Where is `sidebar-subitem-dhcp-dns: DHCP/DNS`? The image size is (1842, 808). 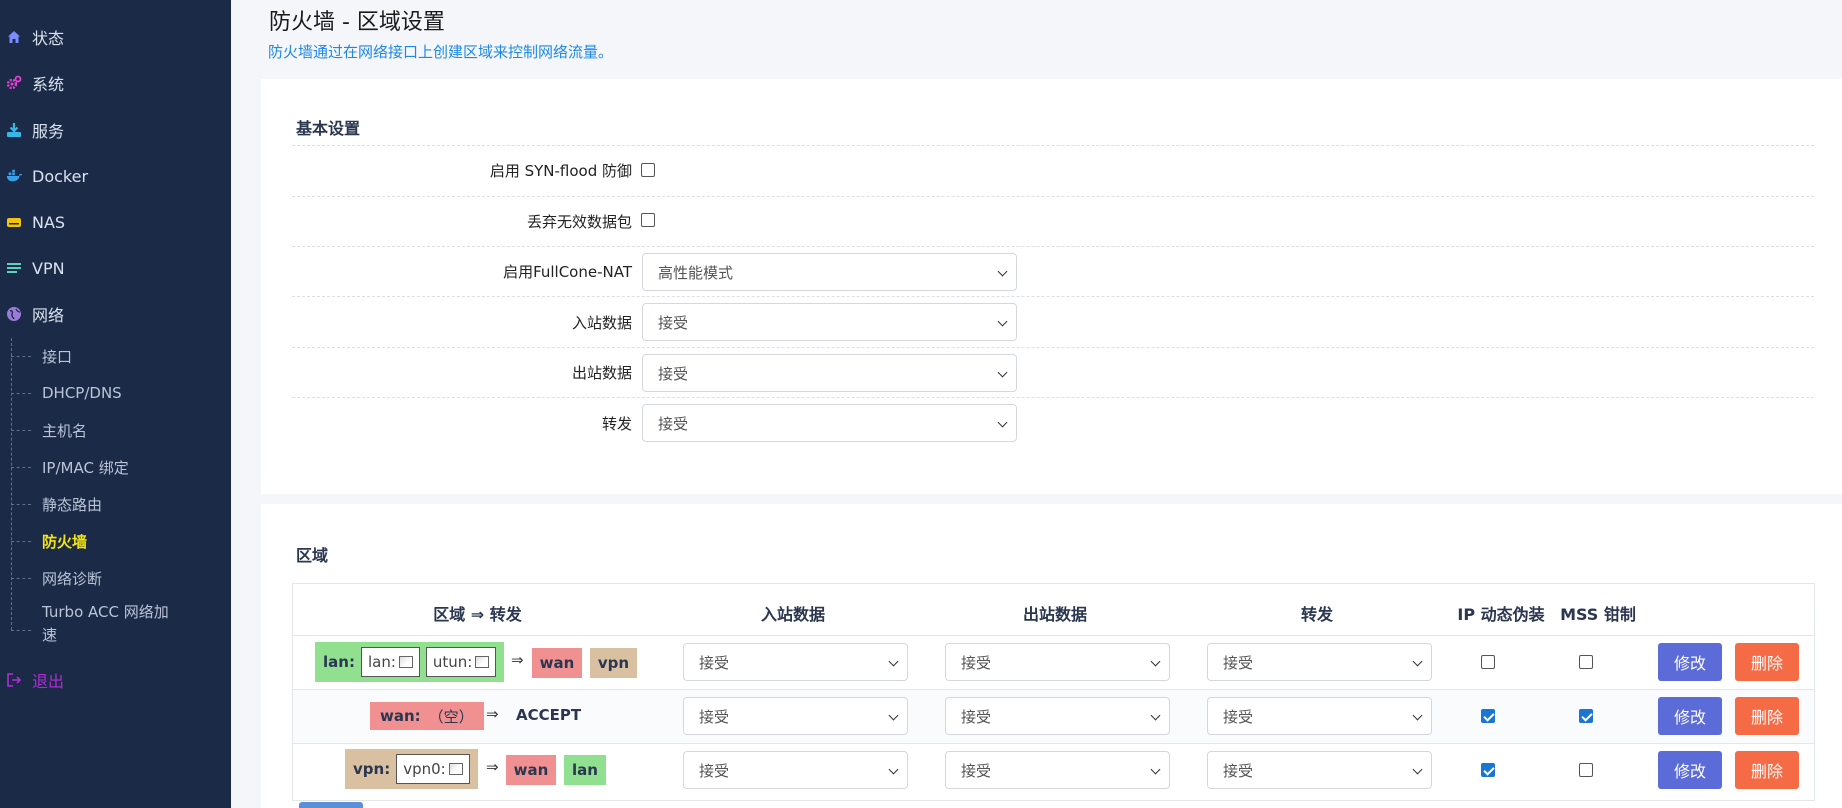 sidebar-subitem-dhcp-dns: DHCP/DNS is located at coordinates (66, 393).